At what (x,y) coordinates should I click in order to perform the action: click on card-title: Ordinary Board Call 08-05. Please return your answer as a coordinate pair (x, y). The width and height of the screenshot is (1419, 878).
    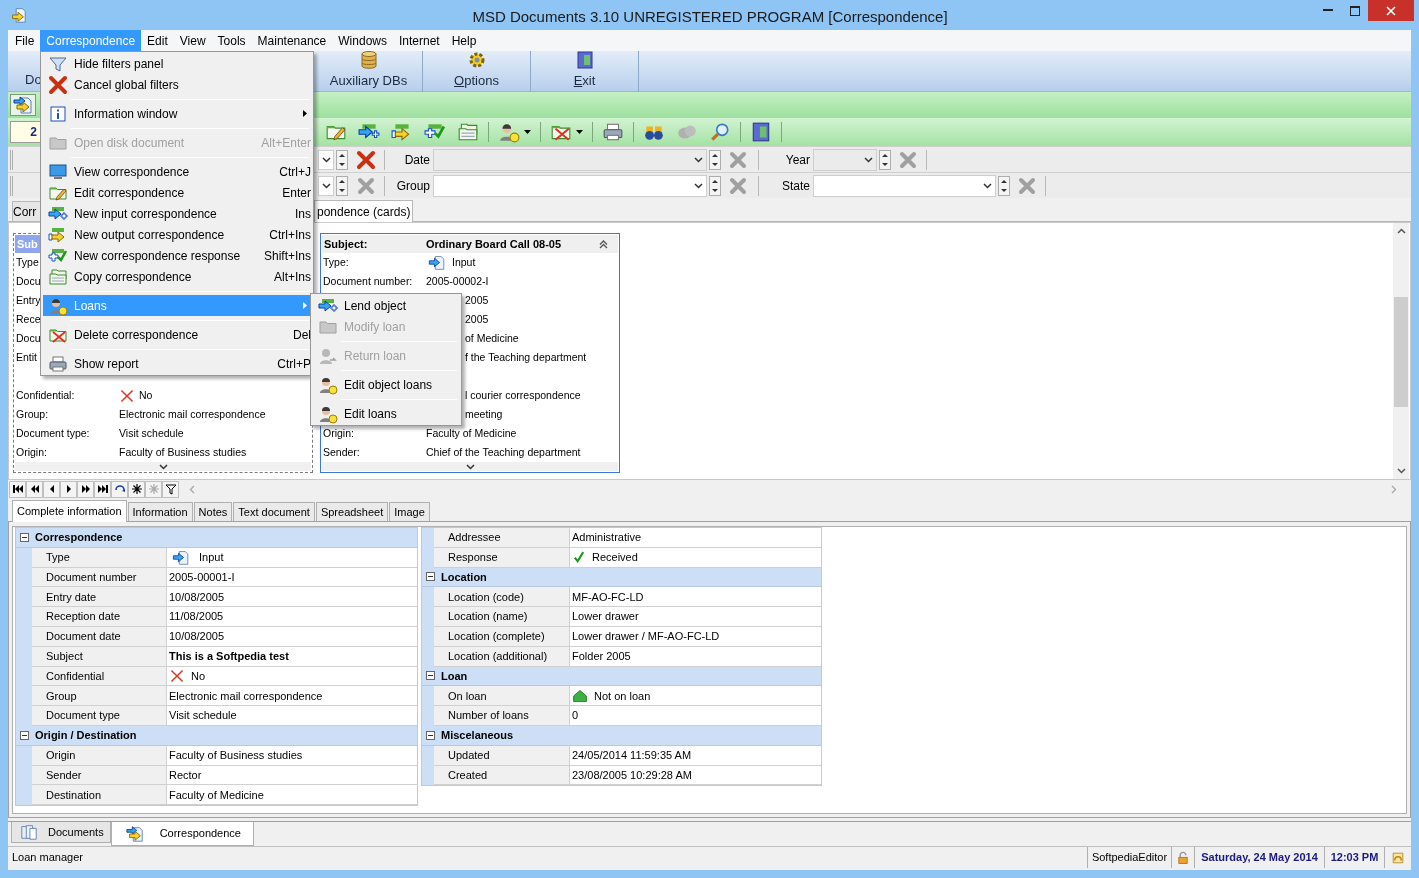
    Looking at the image, I should click on (494, 244).